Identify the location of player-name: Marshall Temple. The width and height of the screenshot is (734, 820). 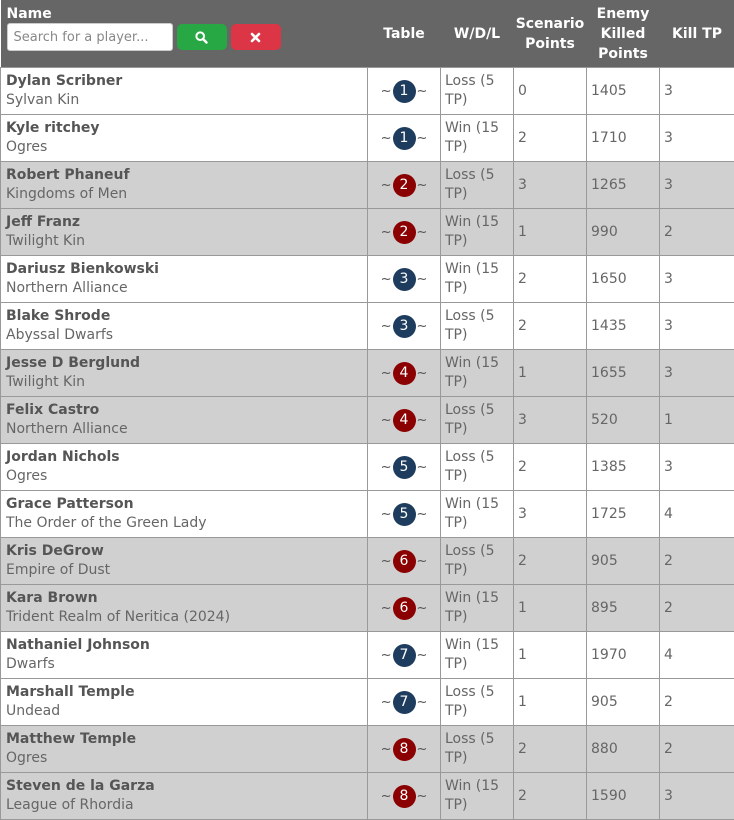
(184, 692).